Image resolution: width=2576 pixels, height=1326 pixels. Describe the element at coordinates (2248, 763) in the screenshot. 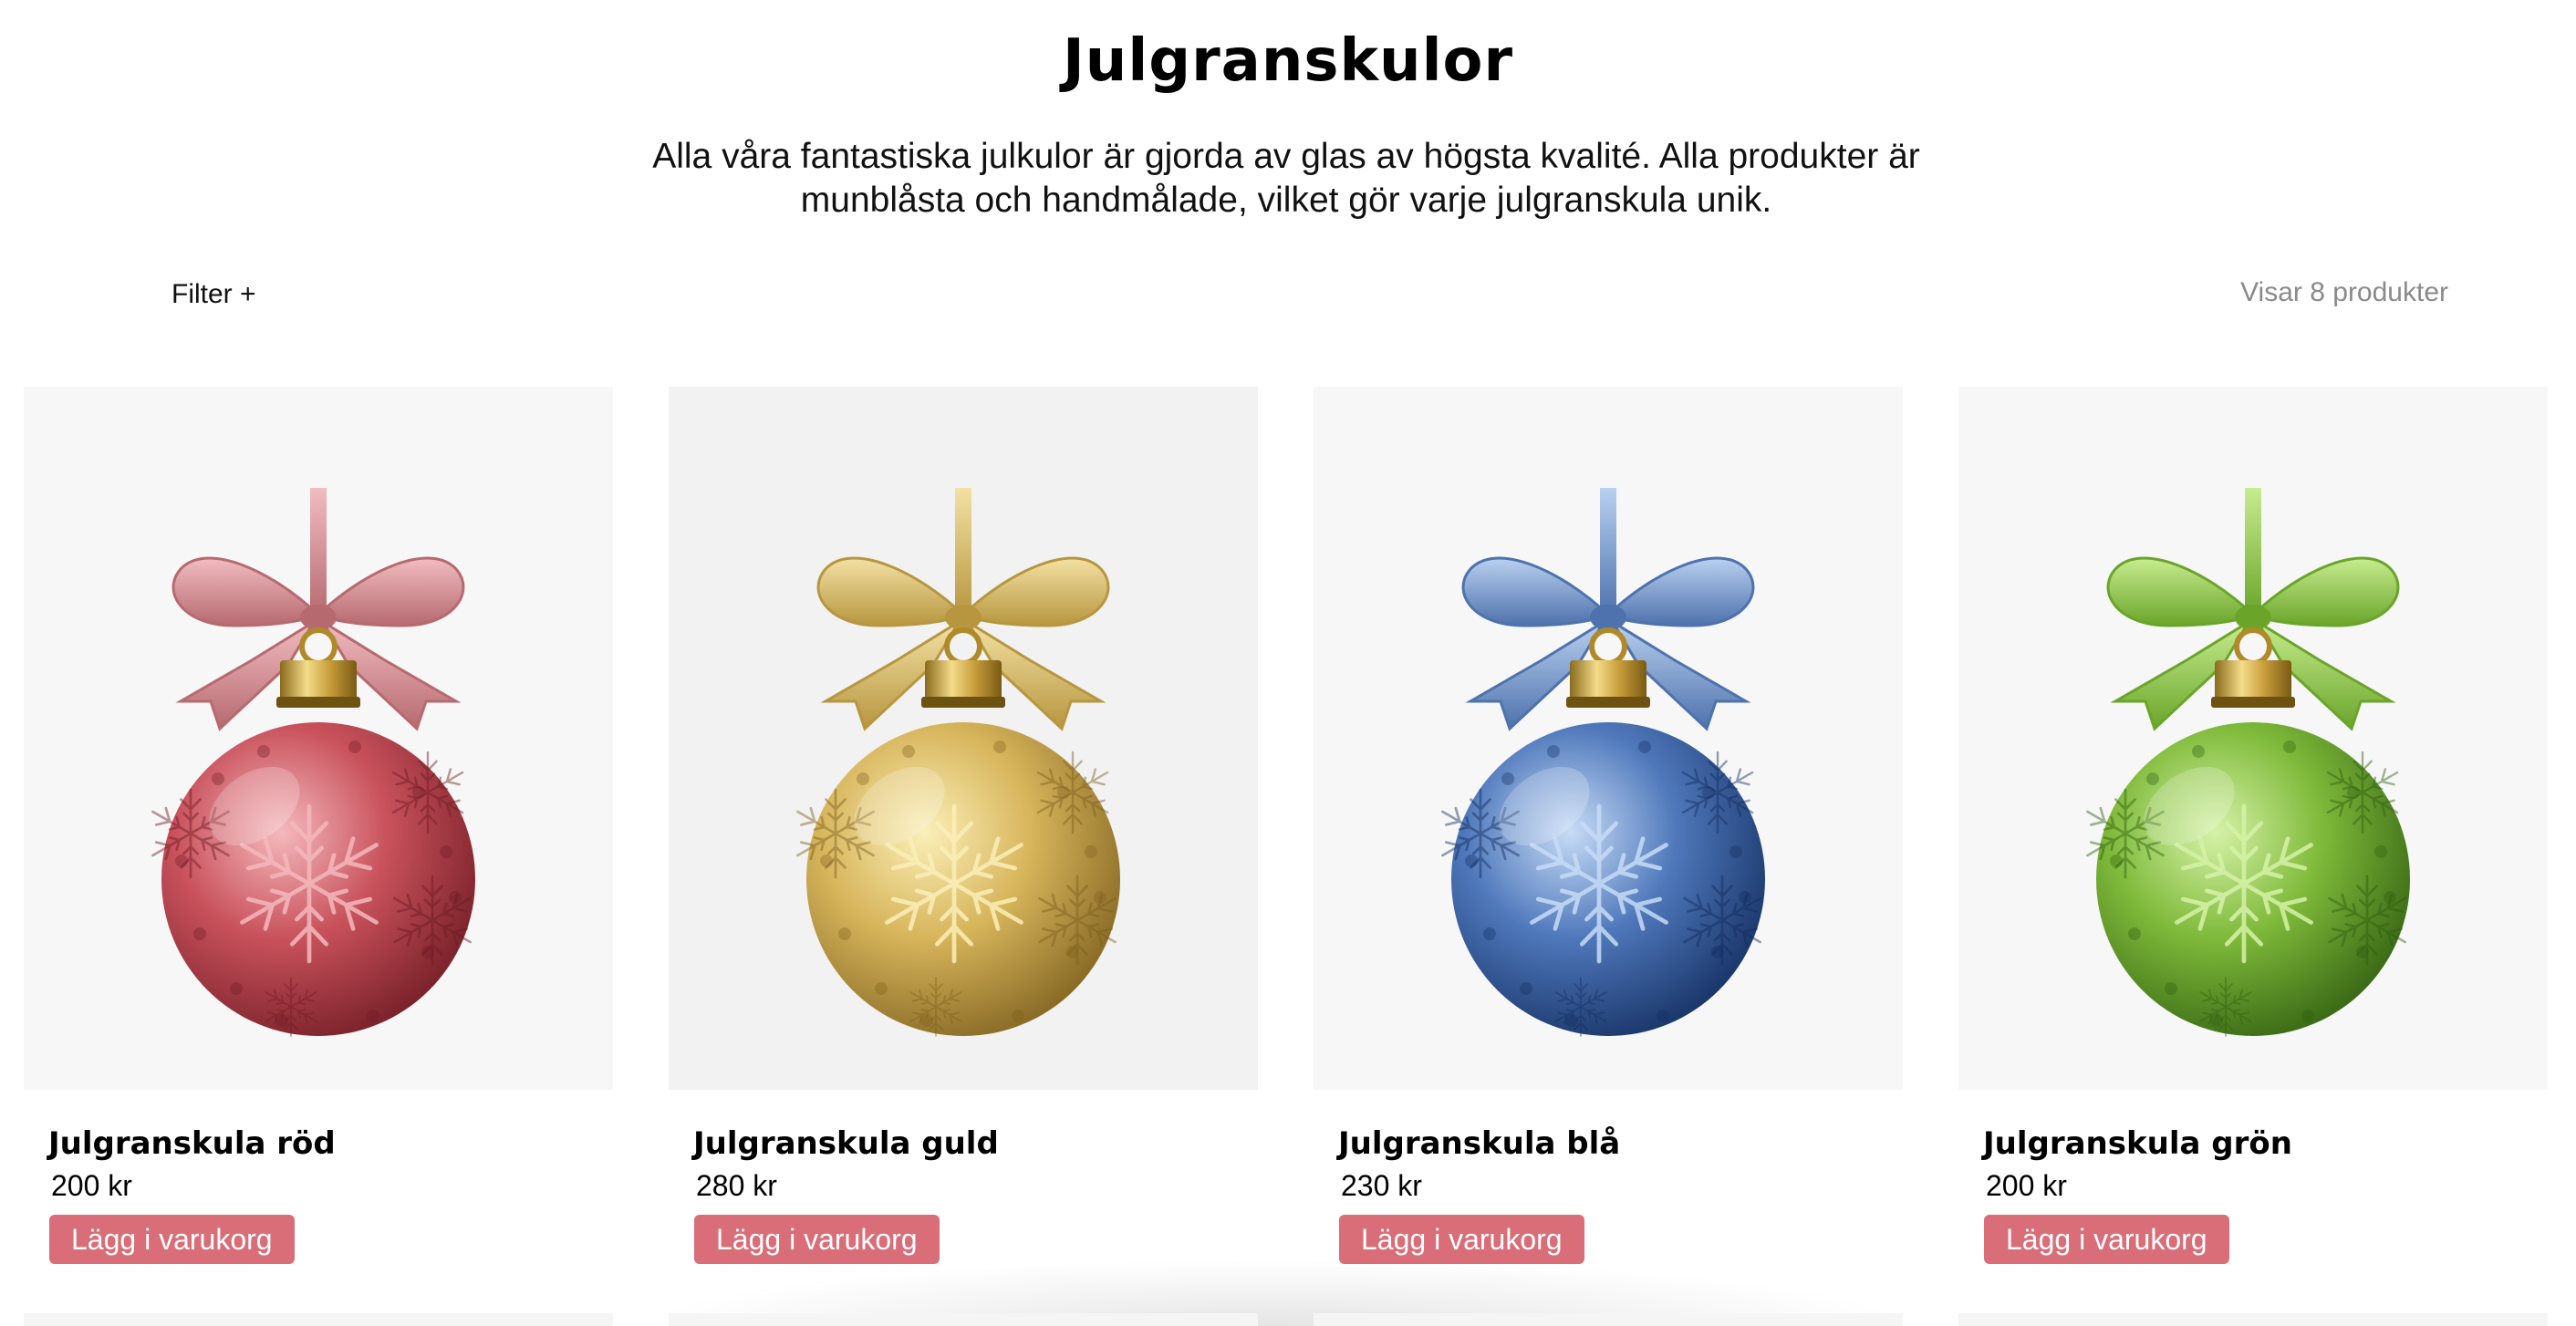

I see `green-ornament-icon` at that location.